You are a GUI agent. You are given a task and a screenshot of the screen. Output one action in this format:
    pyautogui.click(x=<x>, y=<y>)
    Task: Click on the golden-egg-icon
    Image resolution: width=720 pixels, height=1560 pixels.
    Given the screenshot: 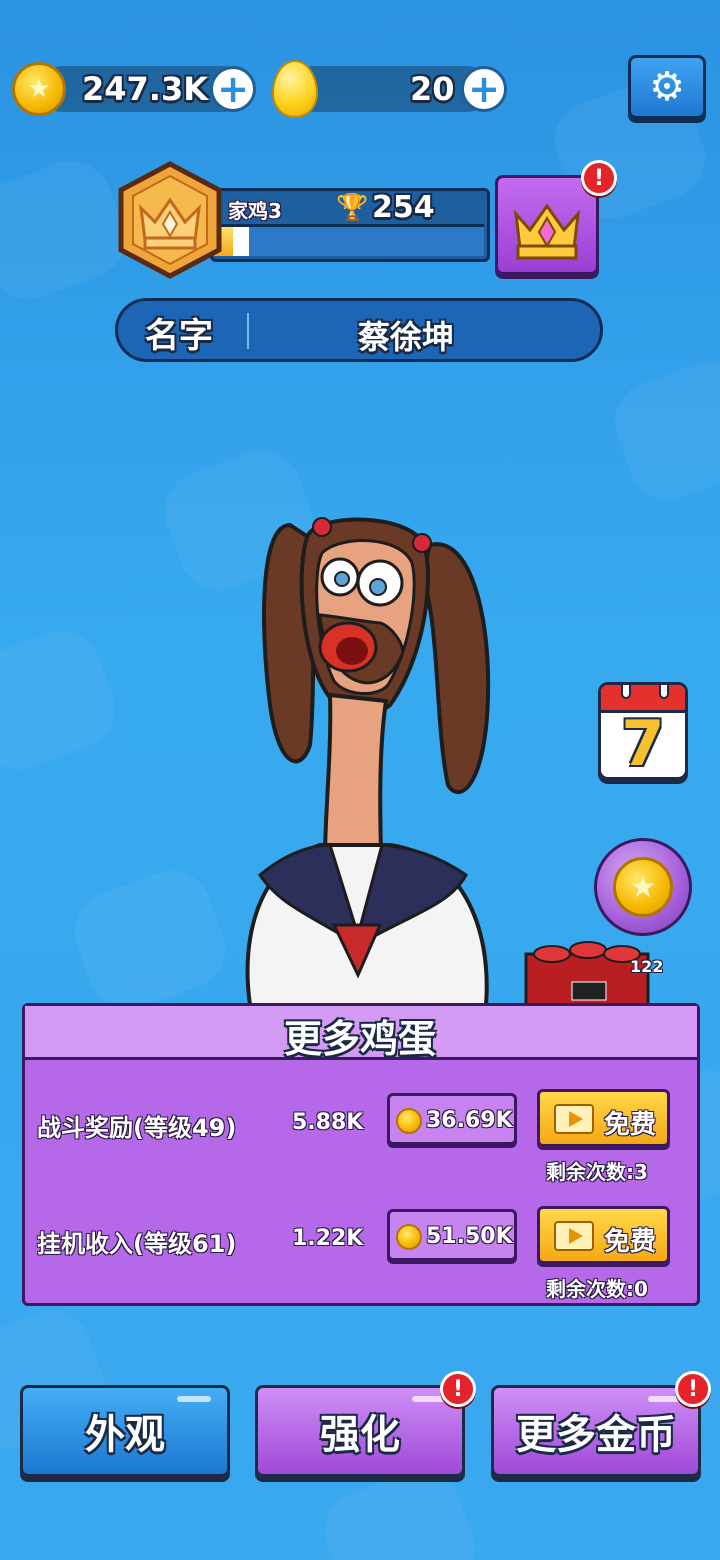 What is the action you would take?
    pyautogui.click(x=295, y=89)
    